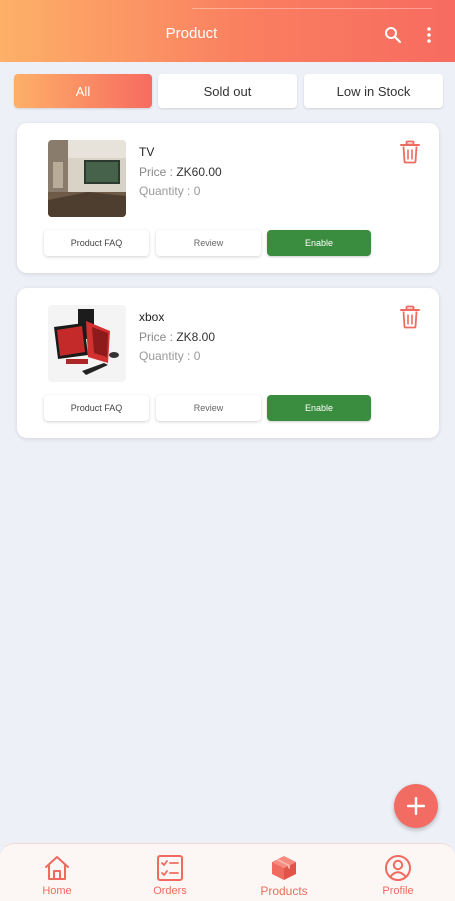 The width and height of the screenshot is (455, 901). I want to click on price-value: ZK8.00, so click(196, 337).